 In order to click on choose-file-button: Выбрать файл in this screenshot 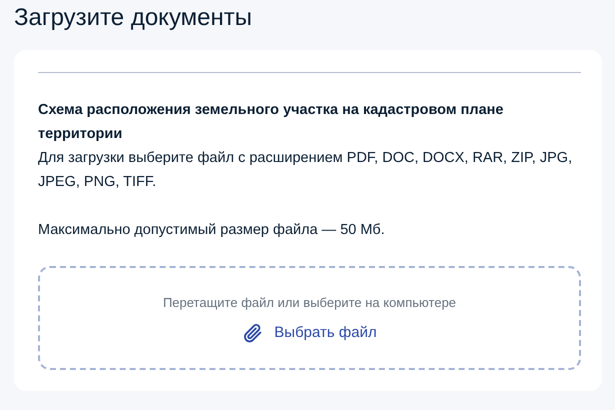, I will do `click(309, 333)`.